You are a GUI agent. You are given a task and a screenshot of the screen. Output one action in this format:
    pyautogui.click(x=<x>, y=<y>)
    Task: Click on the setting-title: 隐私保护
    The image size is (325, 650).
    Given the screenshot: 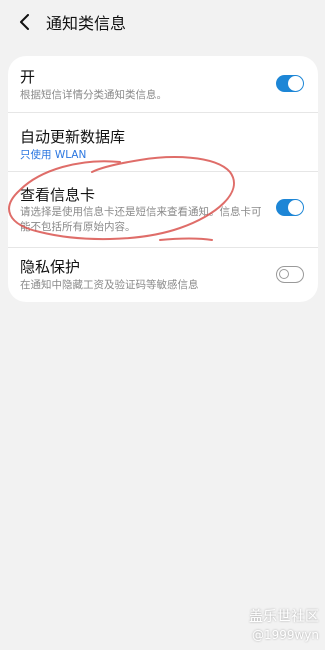 What is the action you would take?
    pyautogui.click(x=50, y=267)
    